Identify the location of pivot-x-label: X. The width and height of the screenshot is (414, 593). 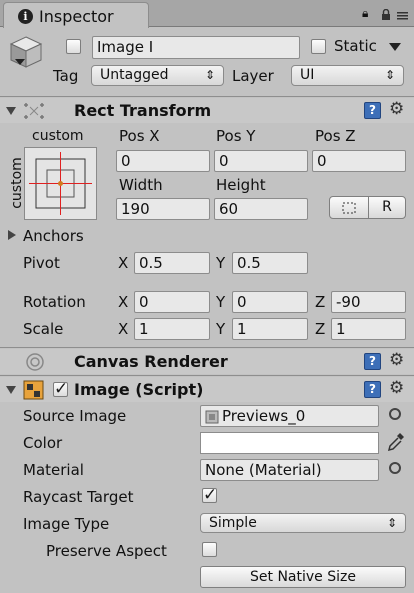
(123, 263).